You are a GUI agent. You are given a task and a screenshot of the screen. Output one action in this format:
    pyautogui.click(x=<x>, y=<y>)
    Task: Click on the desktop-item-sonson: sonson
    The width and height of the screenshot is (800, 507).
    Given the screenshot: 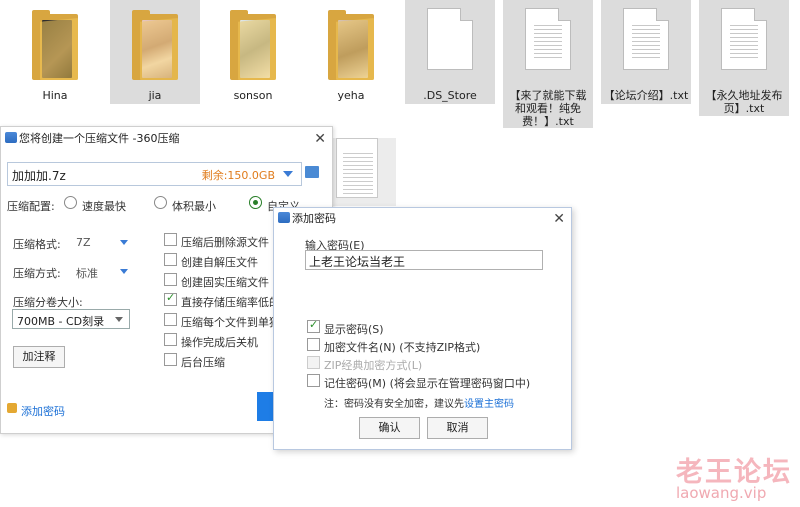 What is the action you would take?
    pyautogui.click(x=253, y=52)
    